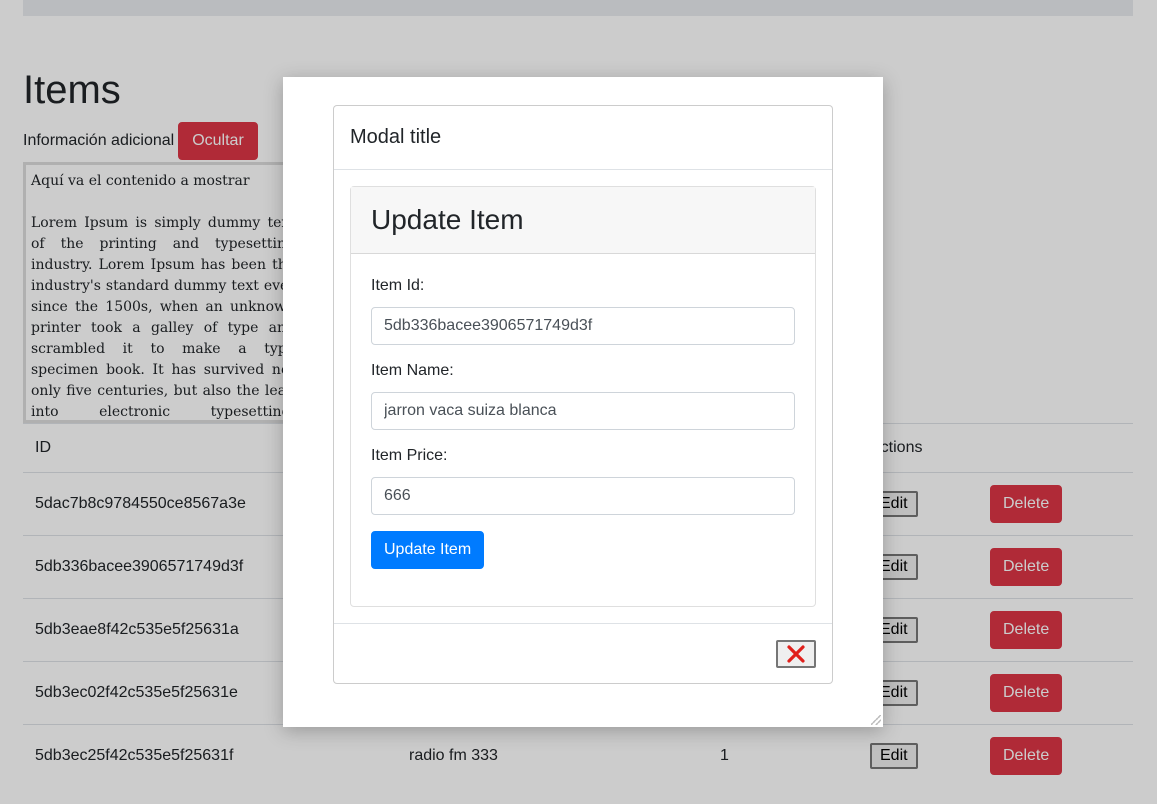 The width and height of the screenshot is (1157, 804). I want to click on update-item-button: Update Item, so click(428, 550).